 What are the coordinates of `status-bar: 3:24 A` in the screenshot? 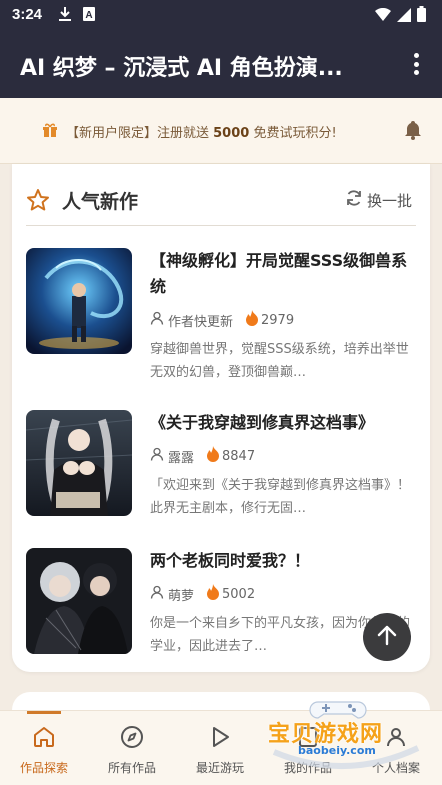 It's located at (221, 15).